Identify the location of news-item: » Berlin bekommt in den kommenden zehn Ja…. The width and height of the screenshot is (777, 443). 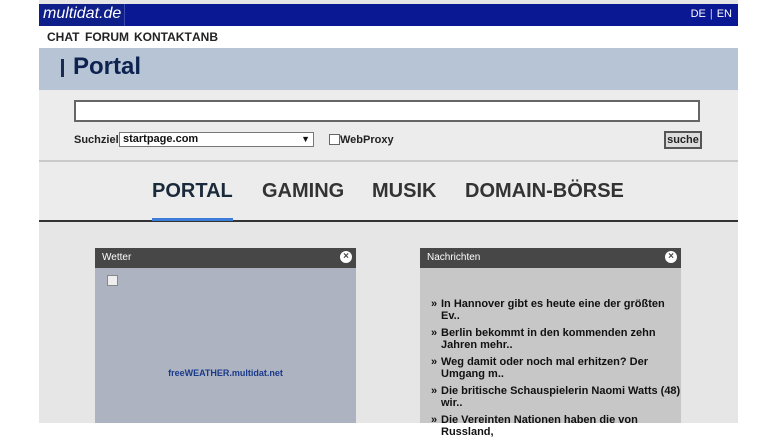
(556, 339).